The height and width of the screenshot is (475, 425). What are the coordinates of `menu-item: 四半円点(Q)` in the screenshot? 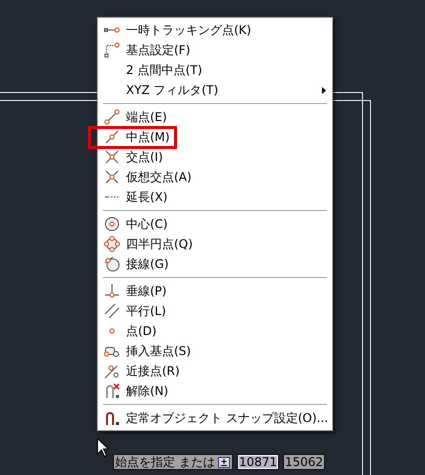 It's located at (159, 244).